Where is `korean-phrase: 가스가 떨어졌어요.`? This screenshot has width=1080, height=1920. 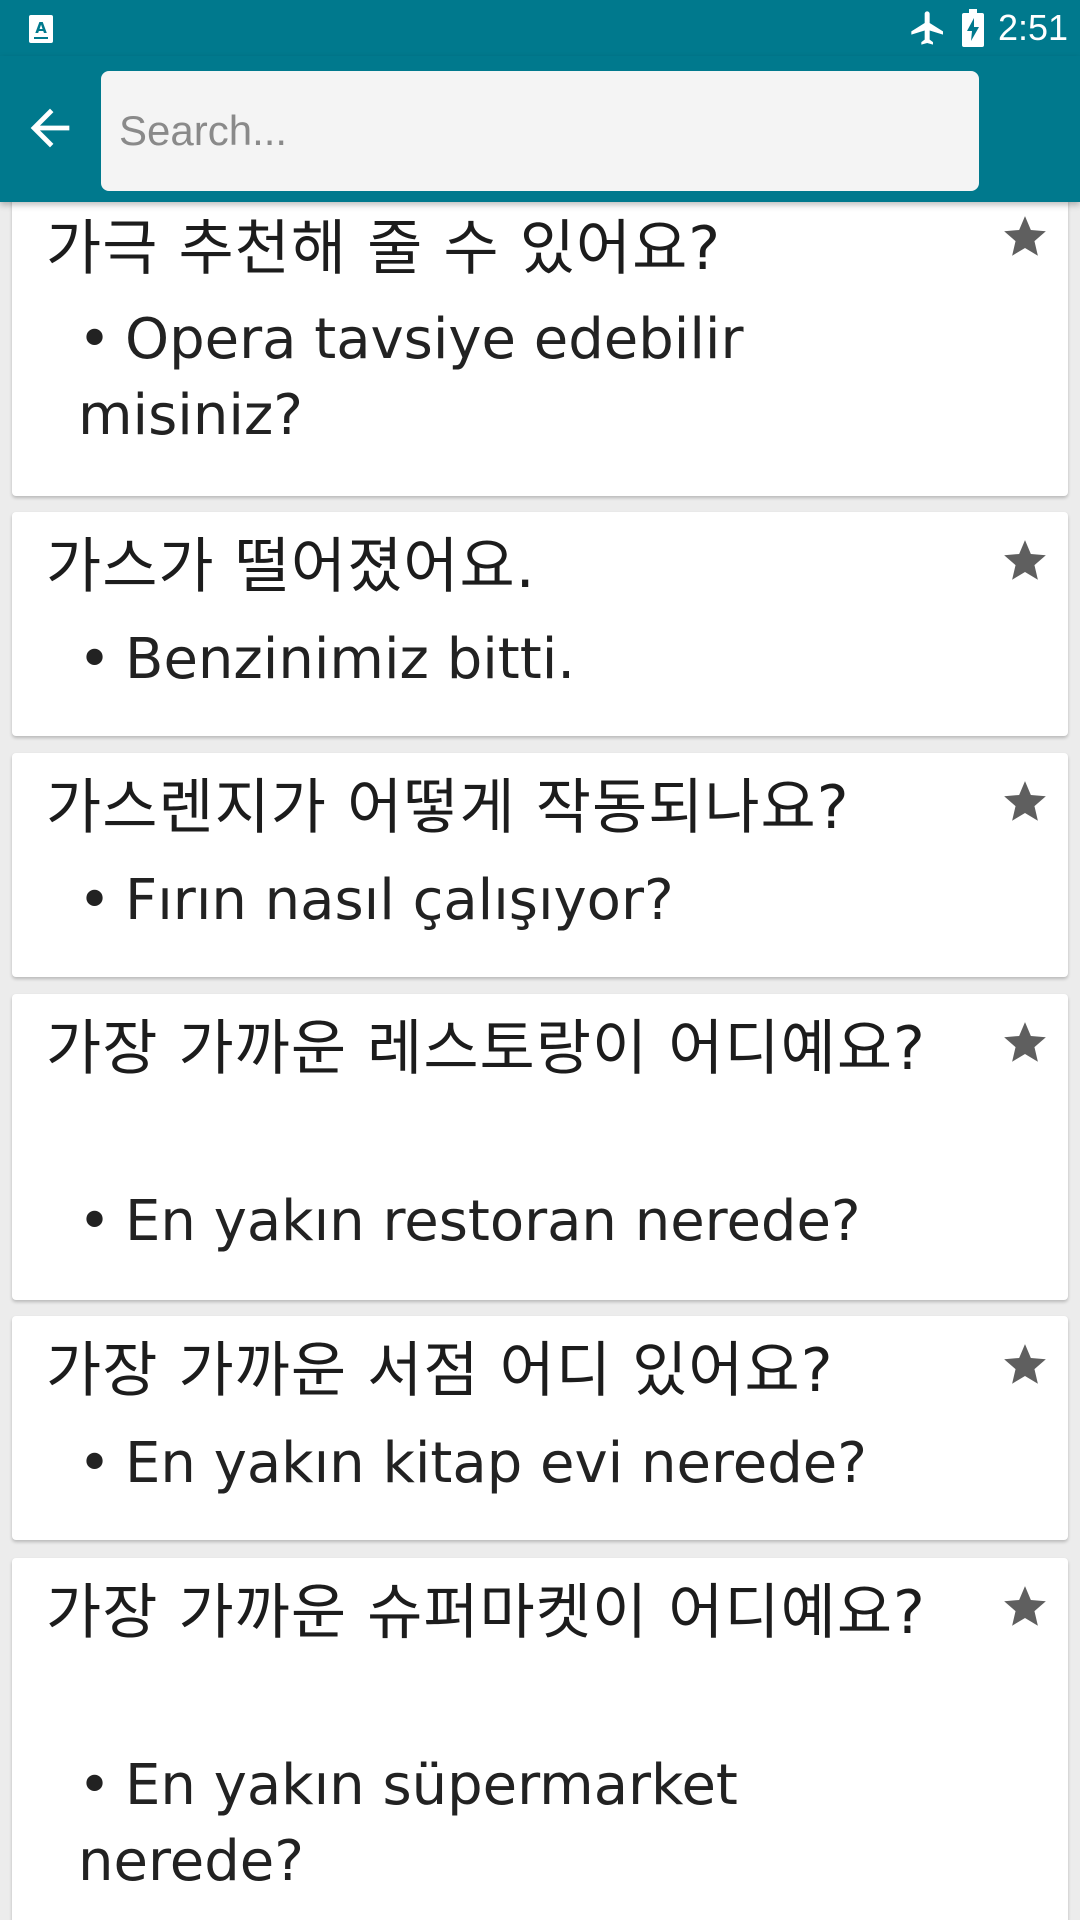
korean-phrase: 가스가 떨어졌어요. is located at coordinates (291, 567).